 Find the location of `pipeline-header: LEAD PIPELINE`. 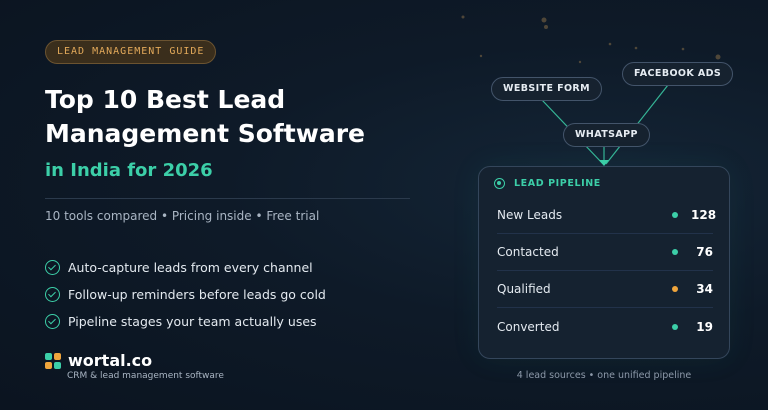

pipeline-header: LEAD PIPELINE is located at coordinates (547, 183).